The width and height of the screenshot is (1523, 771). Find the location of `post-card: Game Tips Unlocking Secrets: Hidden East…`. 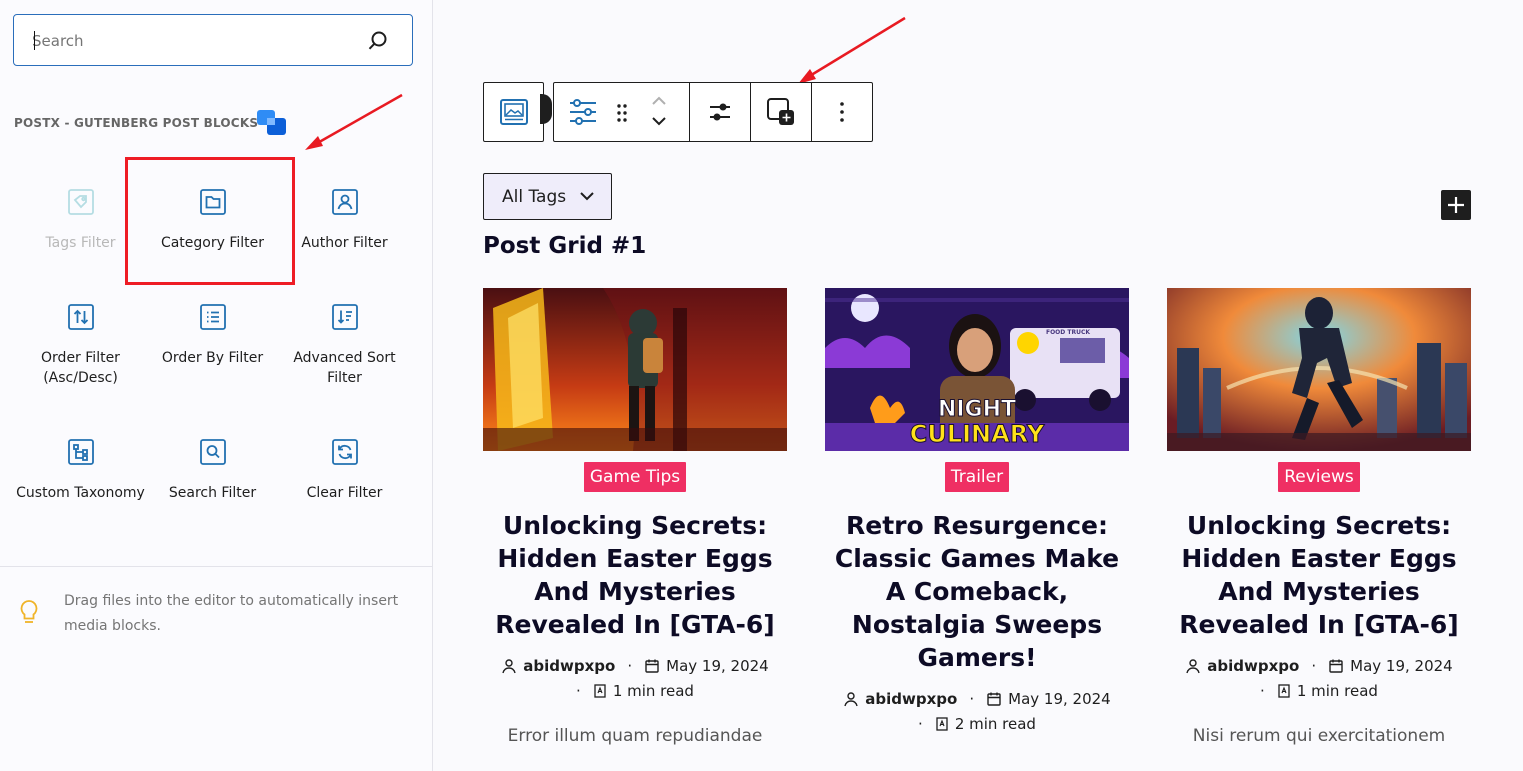

post-card: Game Tips Unlocking Secrets: Hidden East… is located at coordinates (635, 517).